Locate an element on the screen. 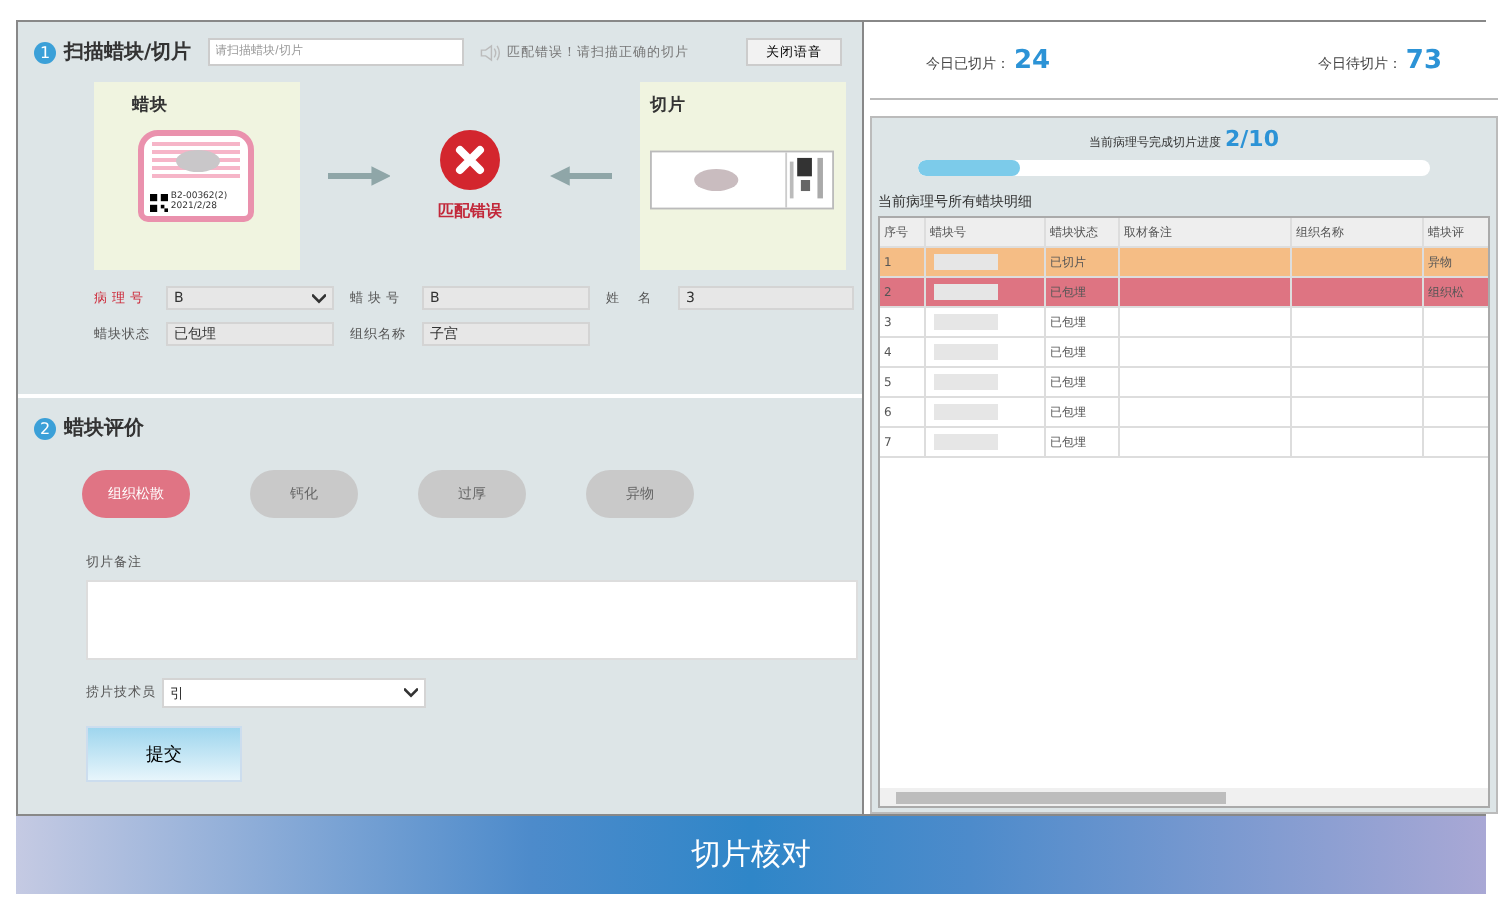 The width and height of the screenshot is (1502, 914). section-title: 扫描蜡块/切片 is located at coordinates (128, 52).